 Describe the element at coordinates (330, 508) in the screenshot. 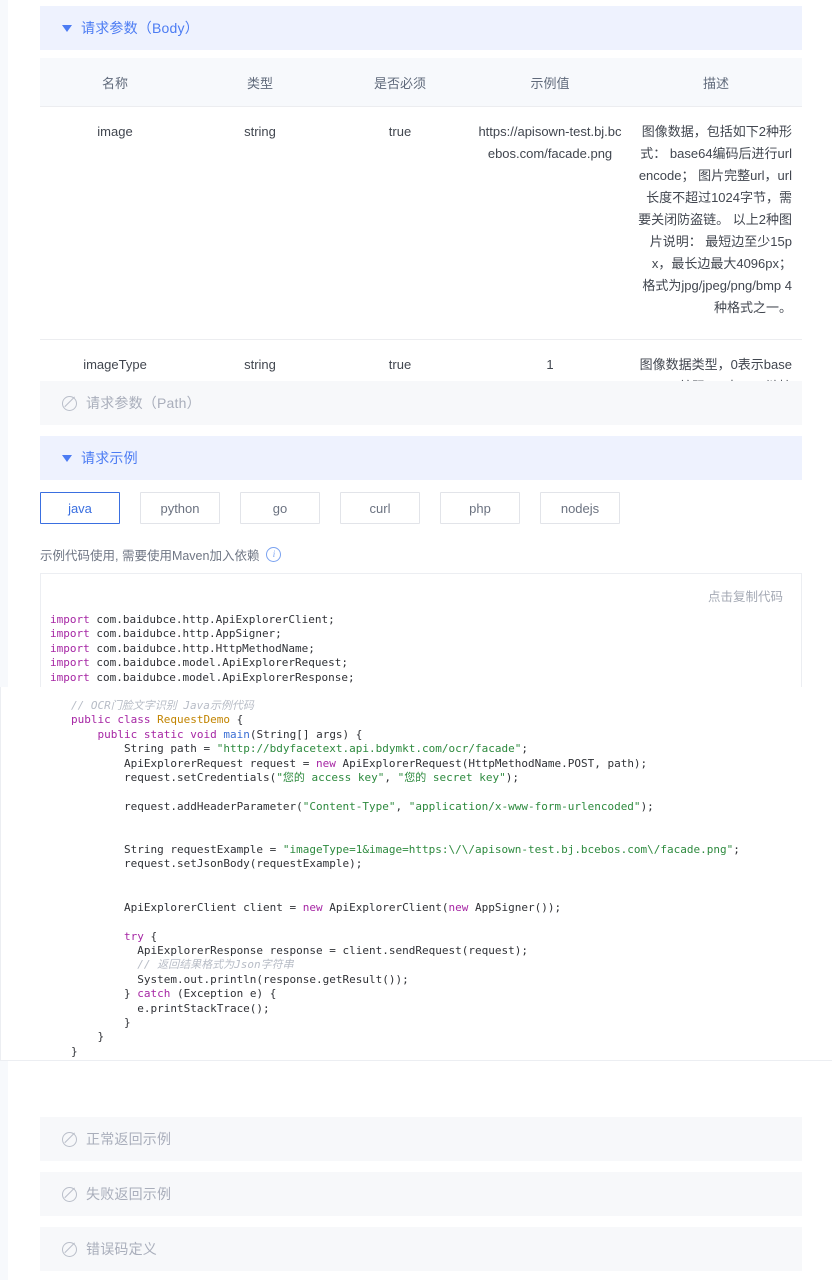

I see `language-tab-list: java python go curl php nodejs` at that location.